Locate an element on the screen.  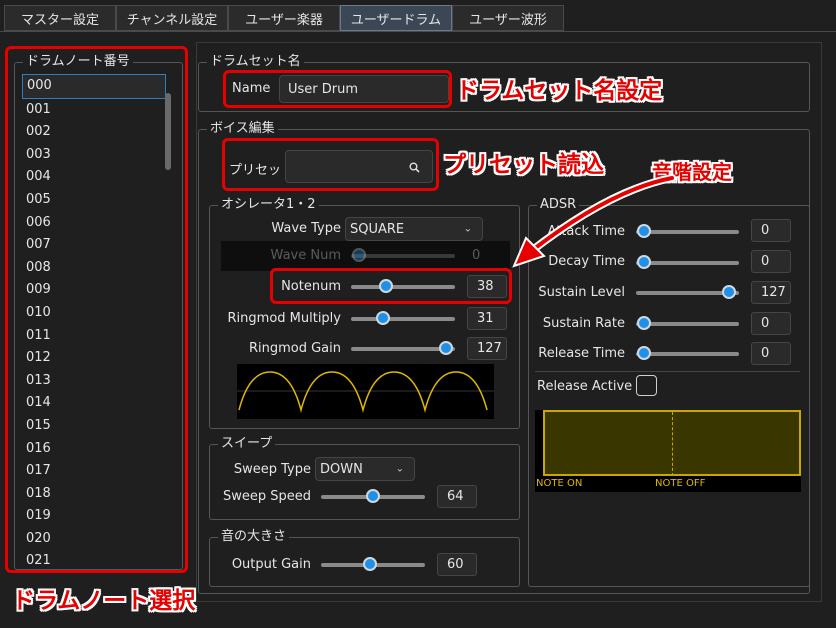
tab-master: マスター設定 is located at coordinates (60, 18).